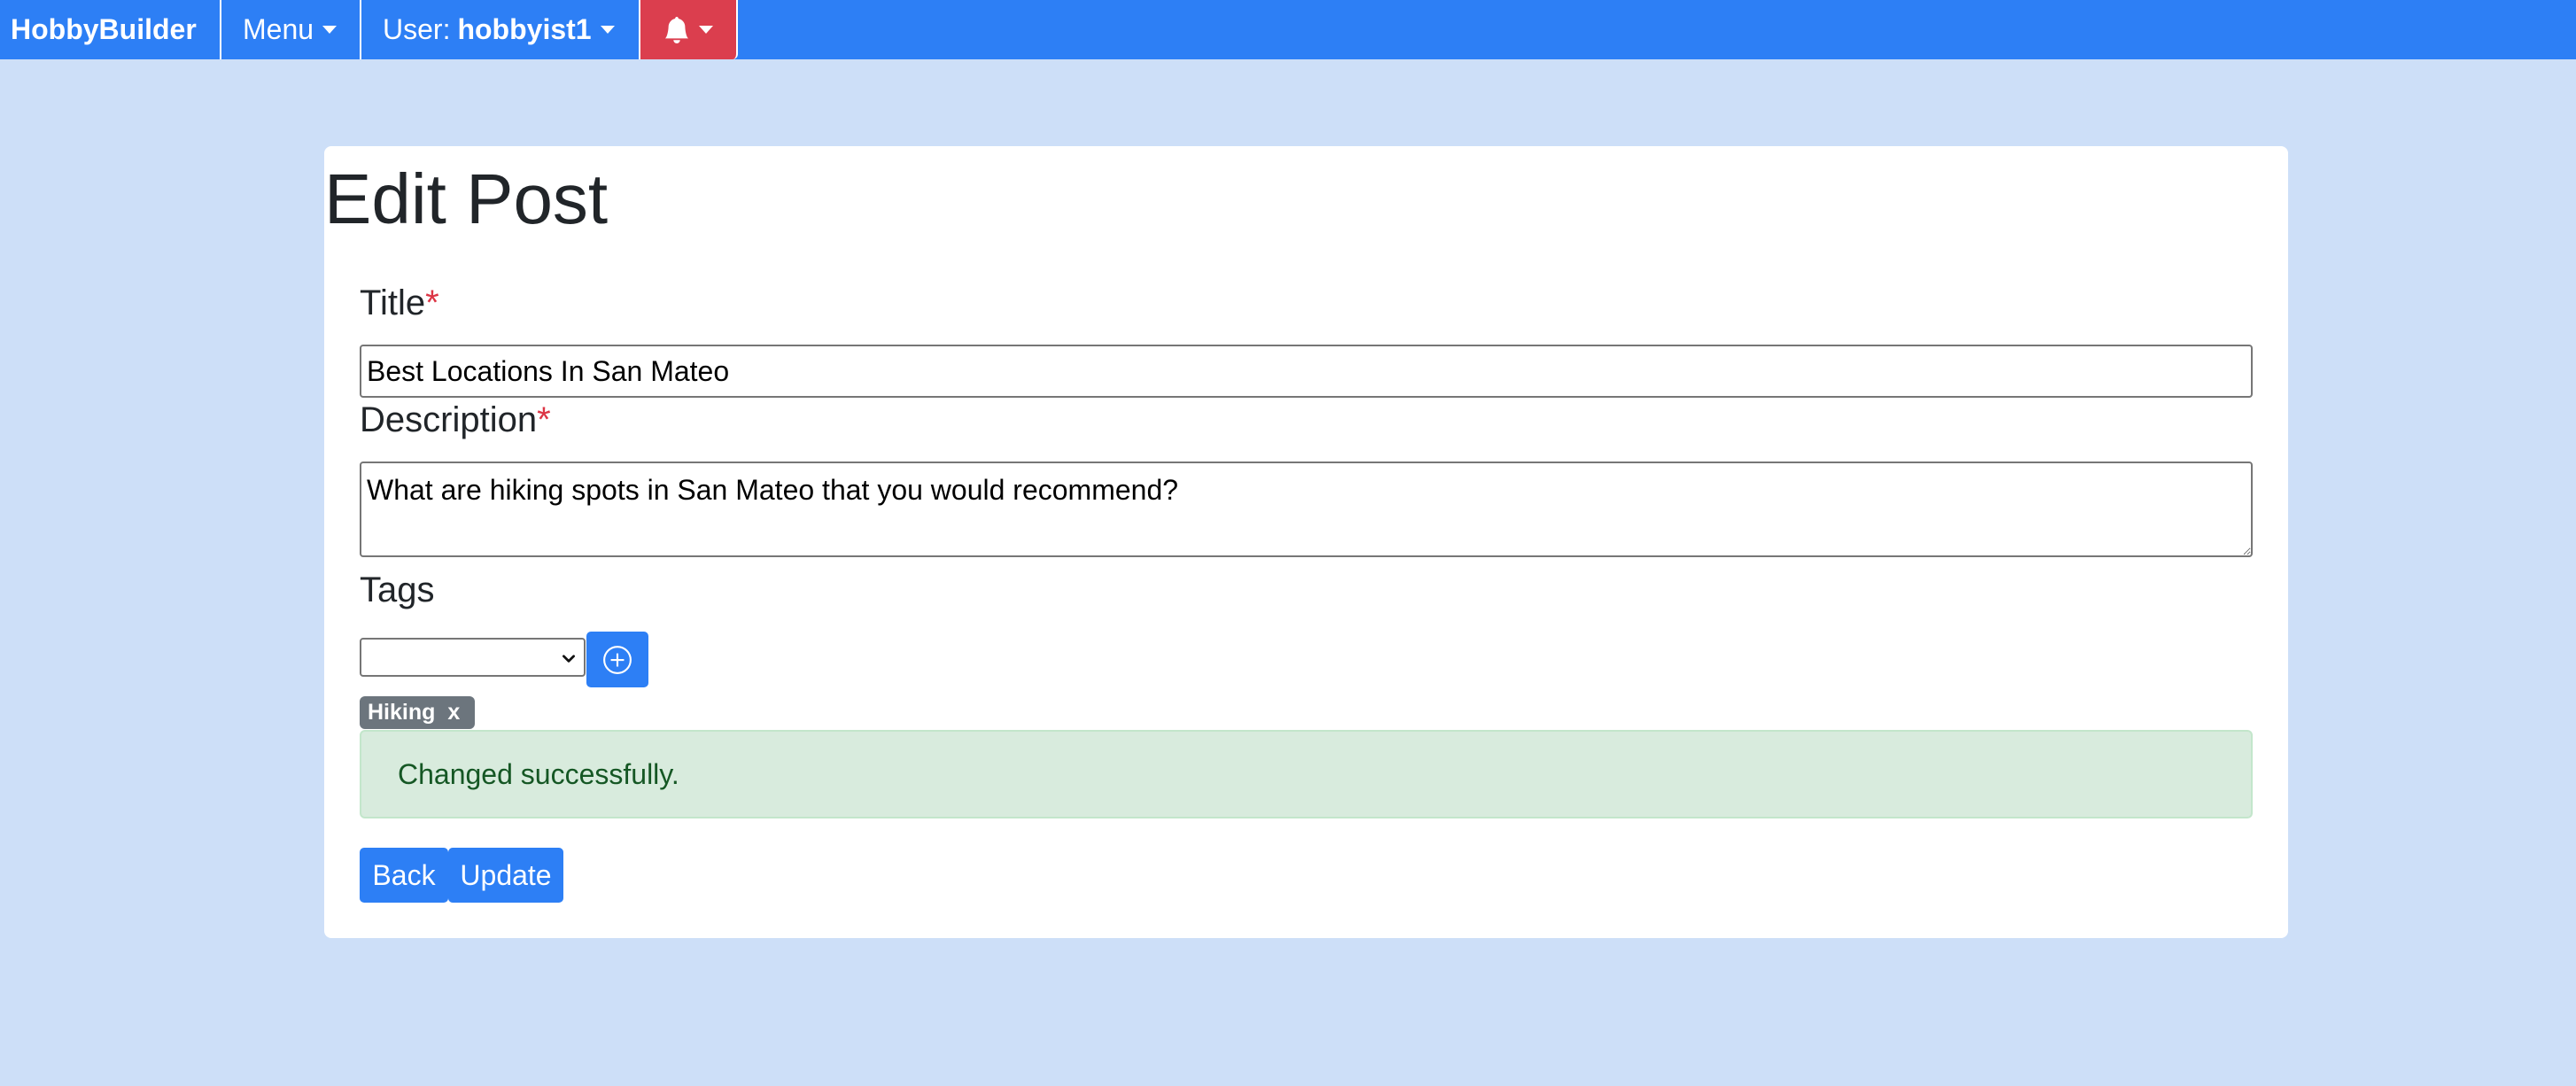 This screenshot has height=1086, width=2576. Describe the element at coordinates (1306, 371) in the screenshot. I see `title-input` at that location.